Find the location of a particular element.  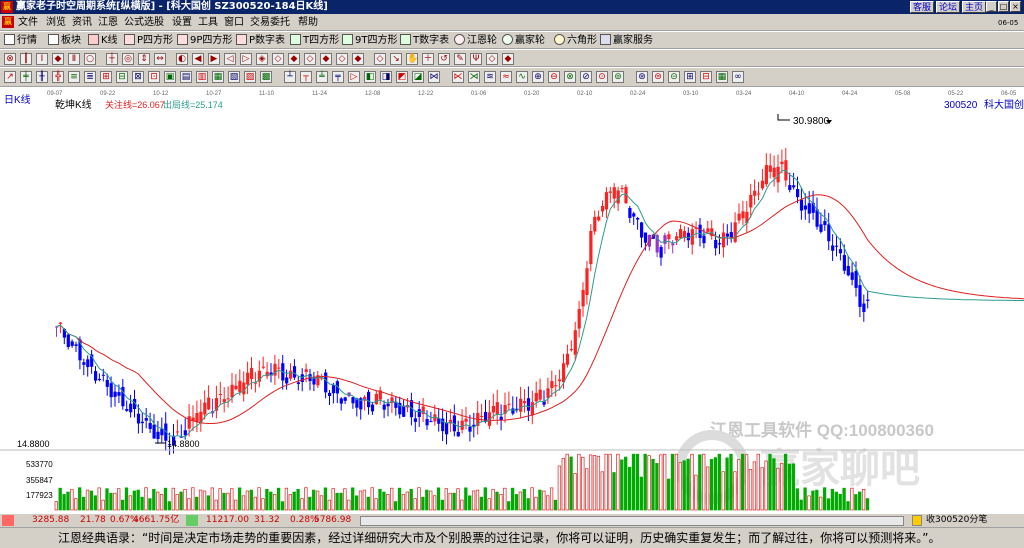

analysis-tool-icon: ≈ is located at coordinates (506, 77).